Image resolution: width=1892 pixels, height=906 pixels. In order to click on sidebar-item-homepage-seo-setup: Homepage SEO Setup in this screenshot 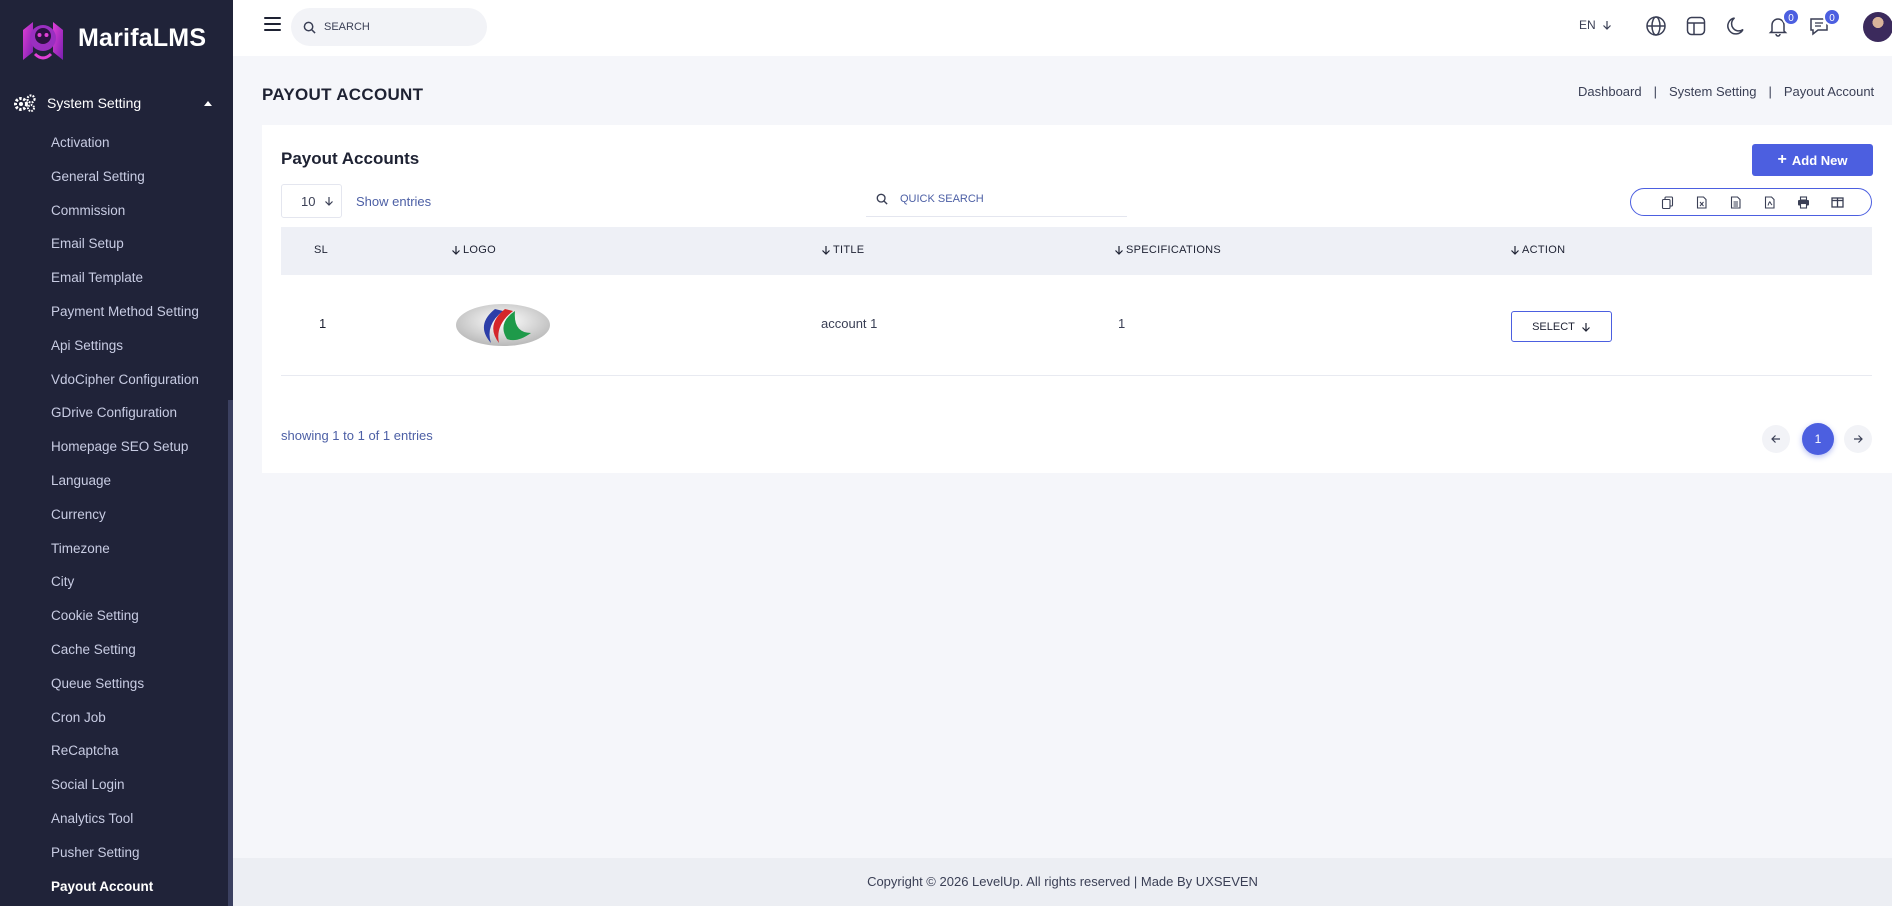, I will do `click(116, 447)`.